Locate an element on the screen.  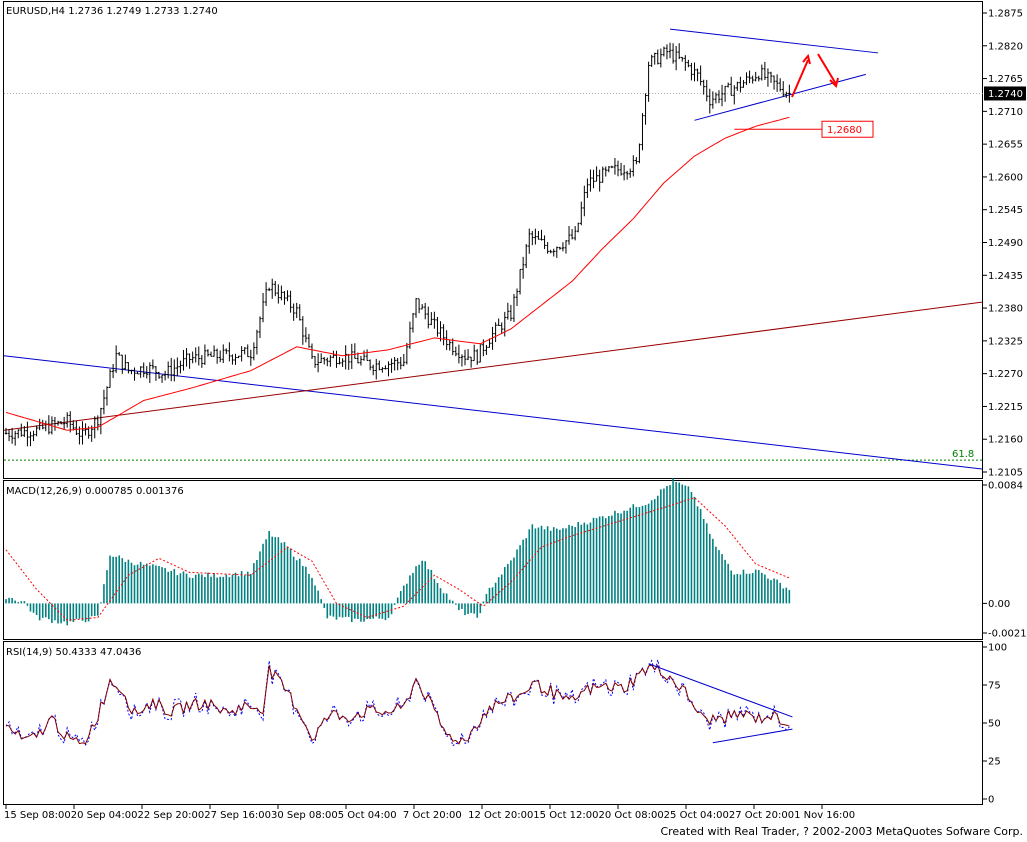
rsi-tick-label: 25 is located at coordinates (994, 762).